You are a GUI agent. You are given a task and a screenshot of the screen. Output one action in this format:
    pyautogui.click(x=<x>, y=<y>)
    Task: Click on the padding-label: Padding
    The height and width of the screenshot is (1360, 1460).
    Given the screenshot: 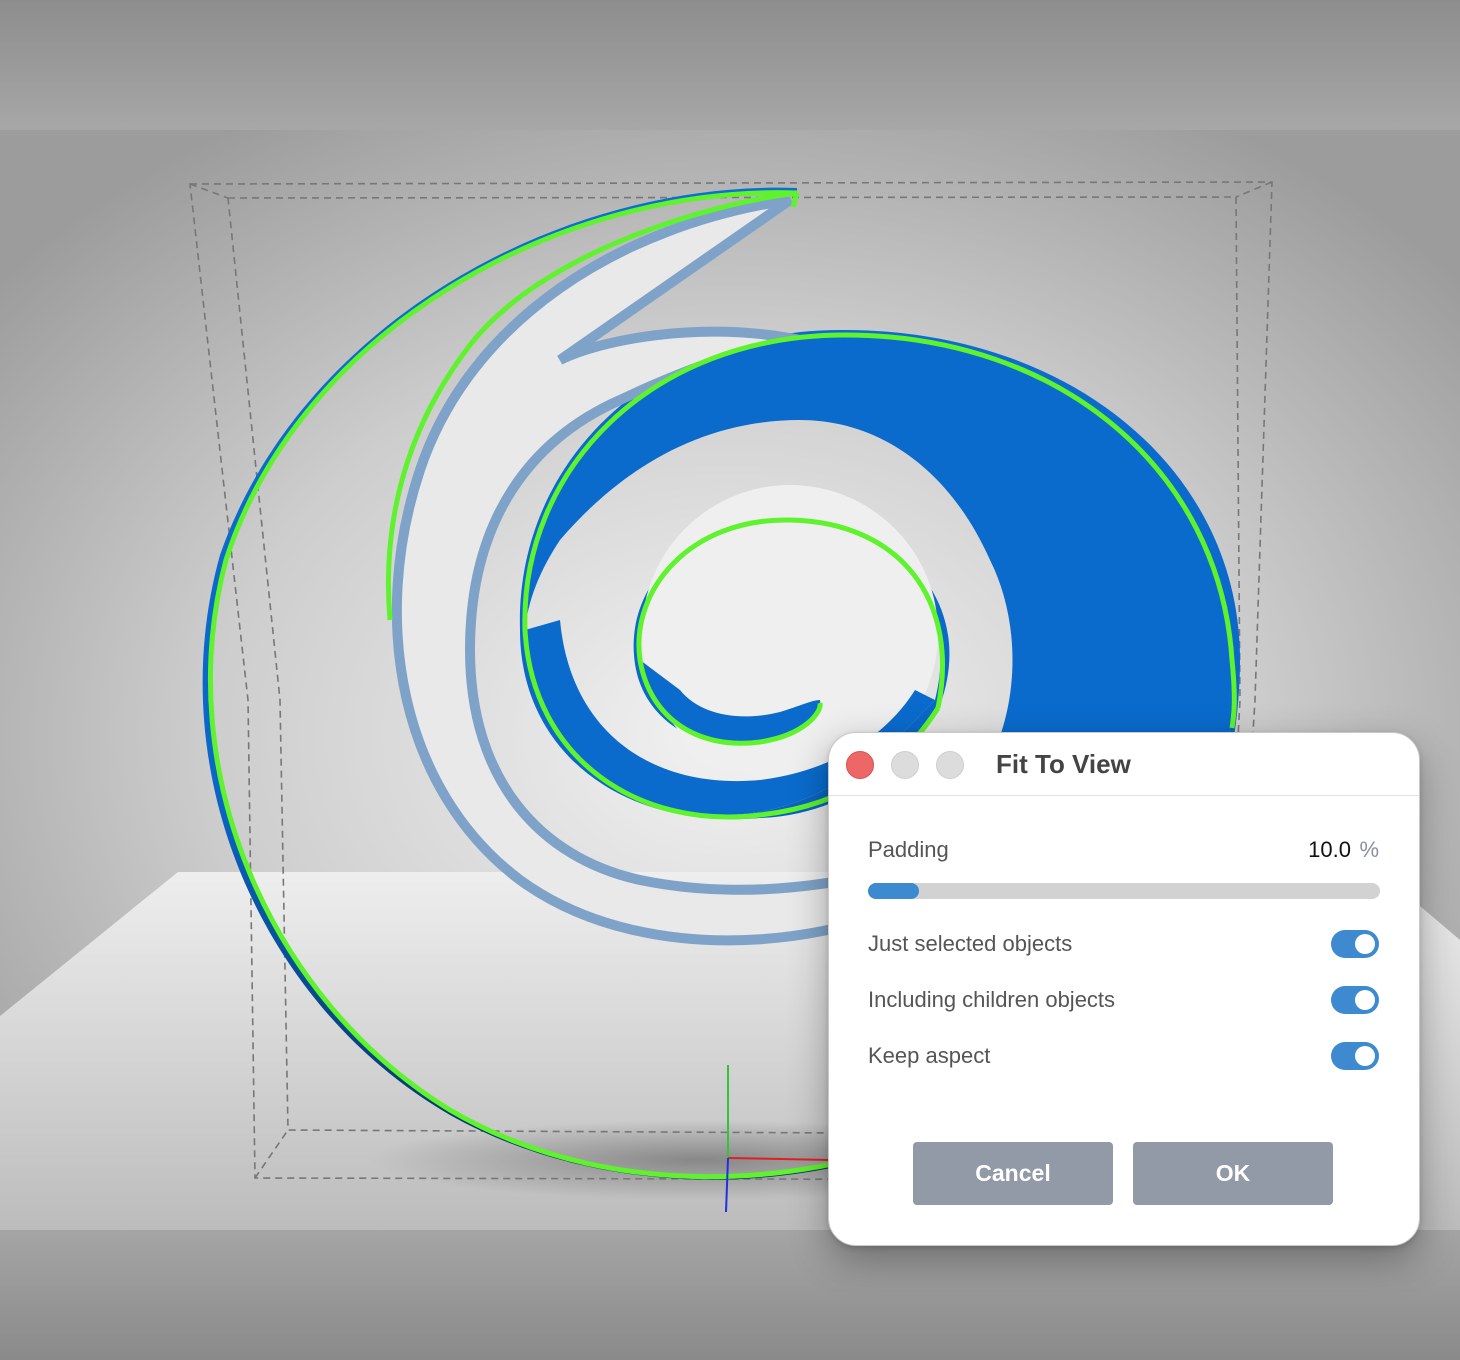 What is the action you would take?
    pyautogui.click(x=908, y=849)
    